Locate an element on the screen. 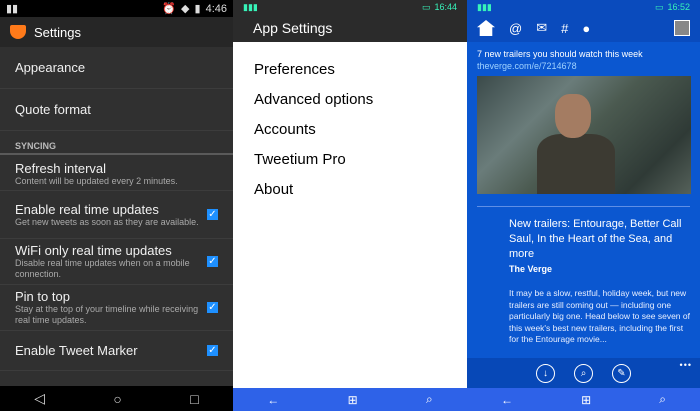  avatar is located at coordinates (682, 28).